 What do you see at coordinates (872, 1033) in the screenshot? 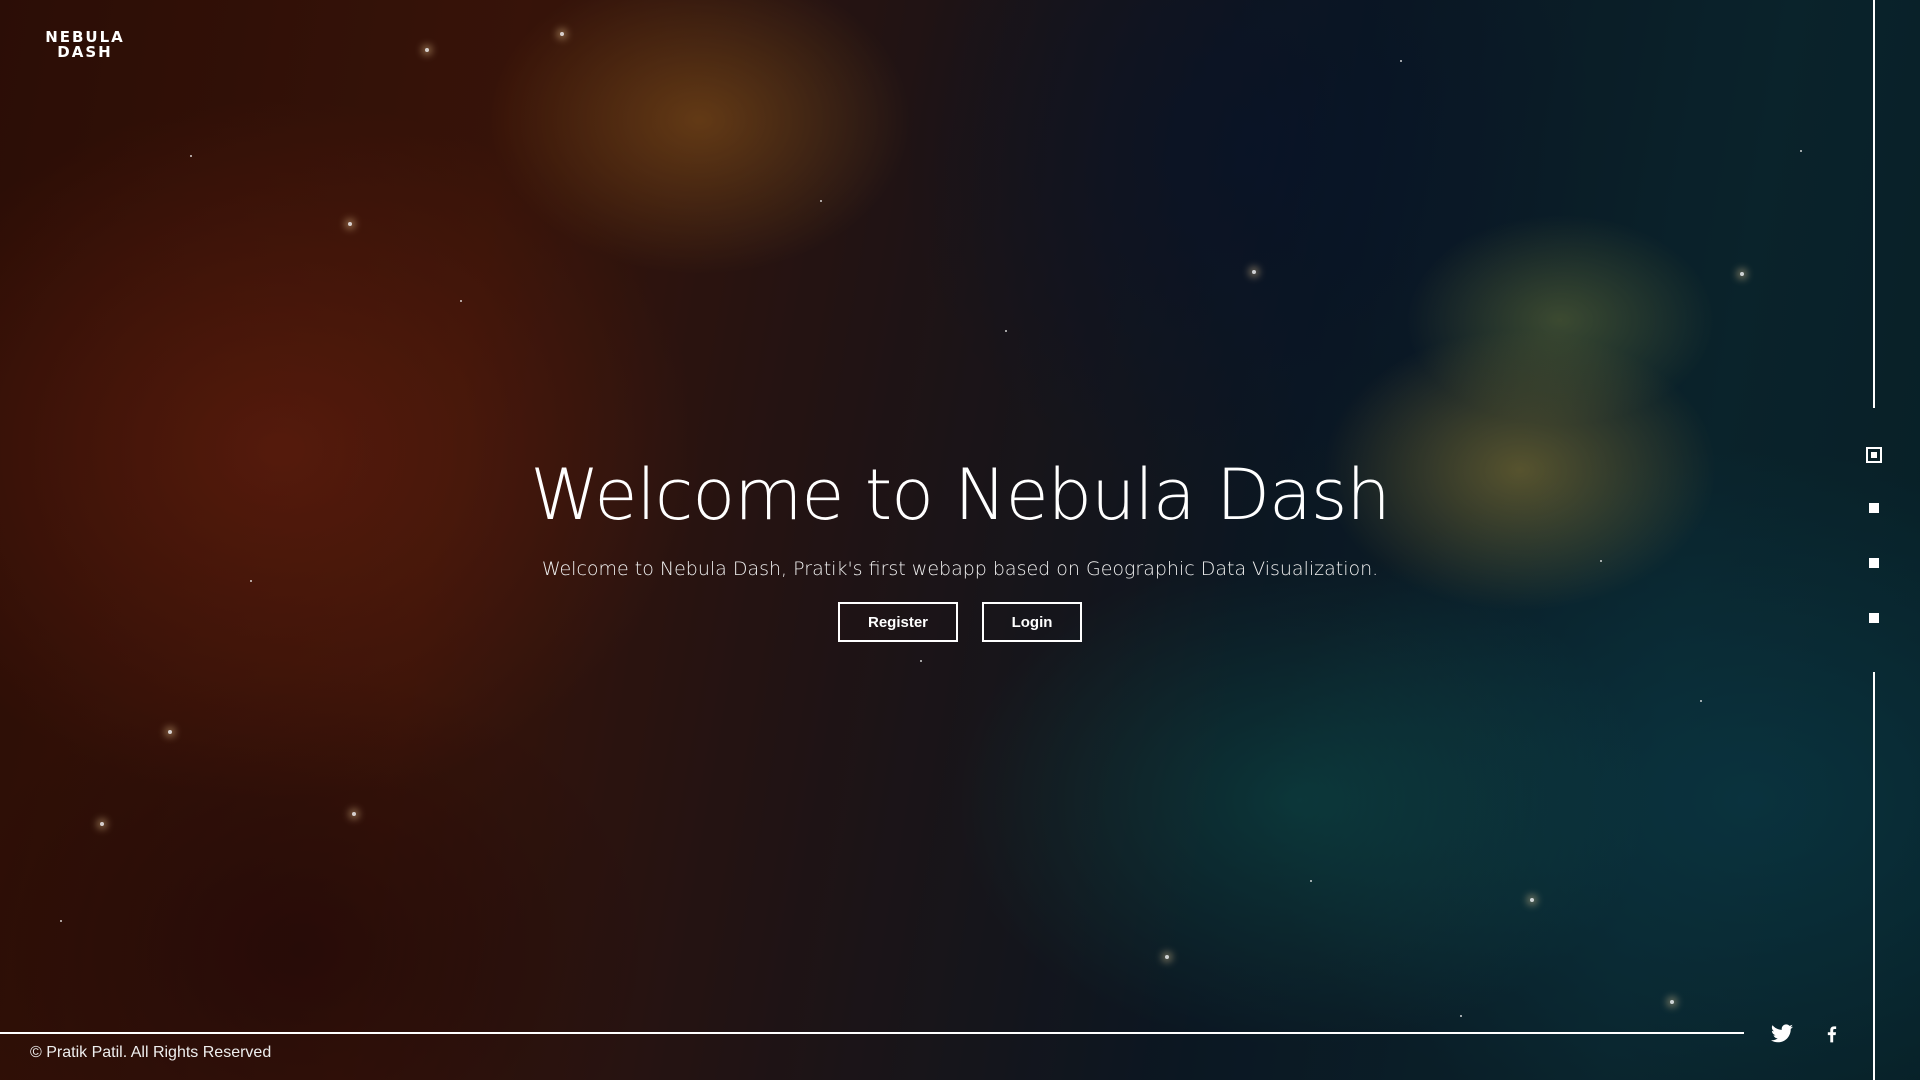
I see `footer-divider` at bounding box center [872, 1033].